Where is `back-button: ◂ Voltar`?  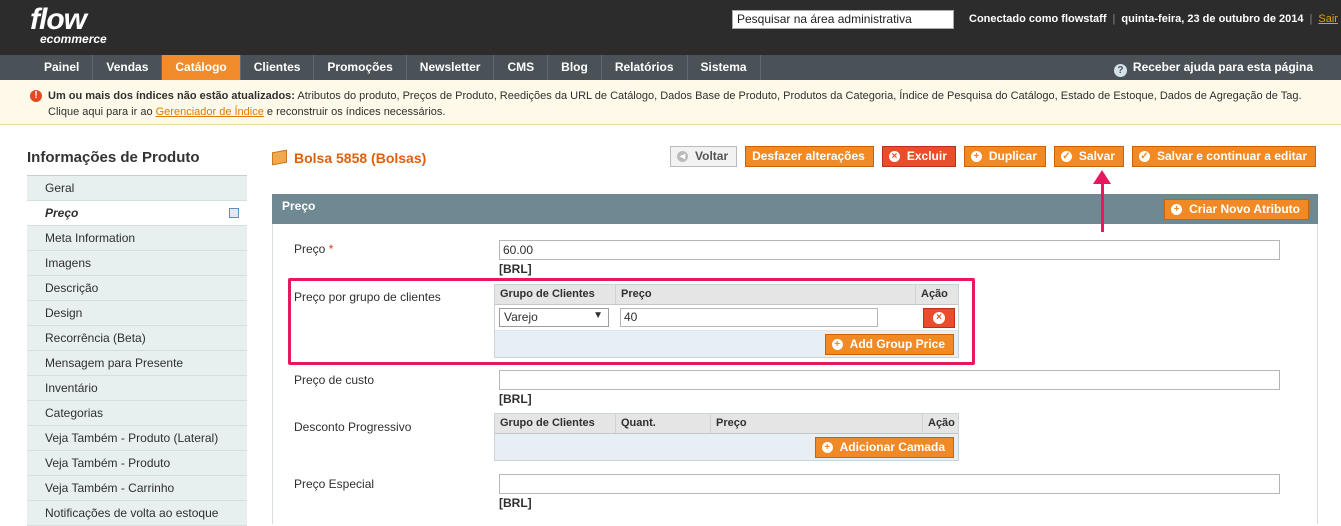 back-button: ◂ Voltar is located at coordinates (704, 156).